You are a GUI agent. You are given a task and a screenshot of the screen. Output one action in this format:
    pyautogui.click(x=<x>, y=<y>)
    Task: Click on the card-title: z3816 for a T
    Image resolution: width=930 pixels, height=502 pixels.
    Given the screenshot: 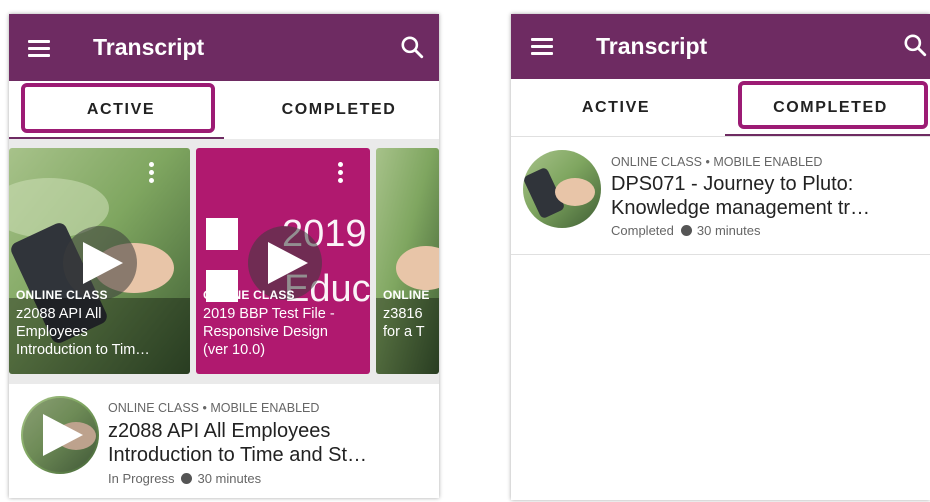 What is the action you would take?
    pyautogui.click(x=404, y=323)
    